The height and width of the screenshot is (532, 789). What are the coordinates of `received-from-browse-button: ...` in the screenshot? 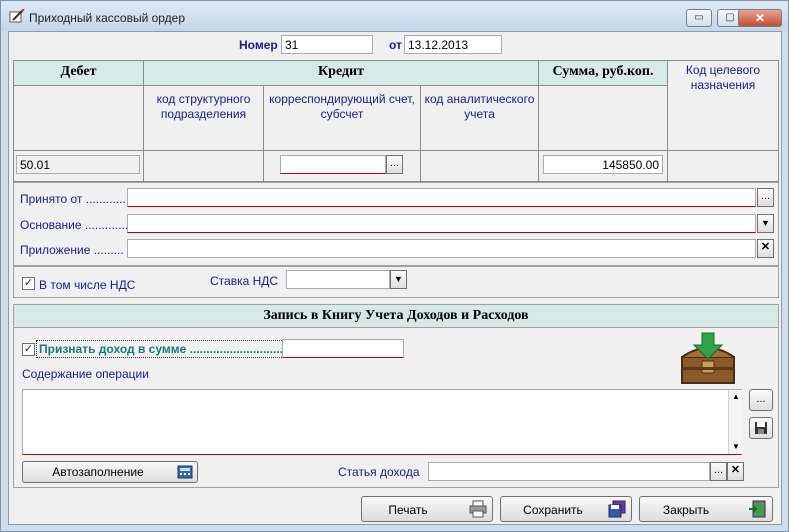 It's located at (765, 197).